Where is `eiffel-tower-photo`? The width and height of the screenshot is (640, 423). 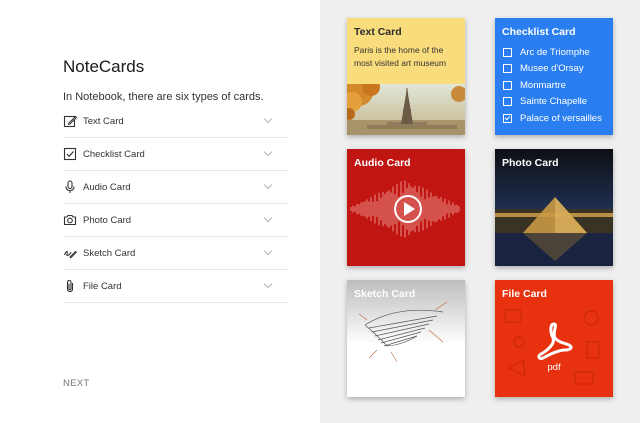
eiffel-tower-photo is located at coordinates (406, 109).